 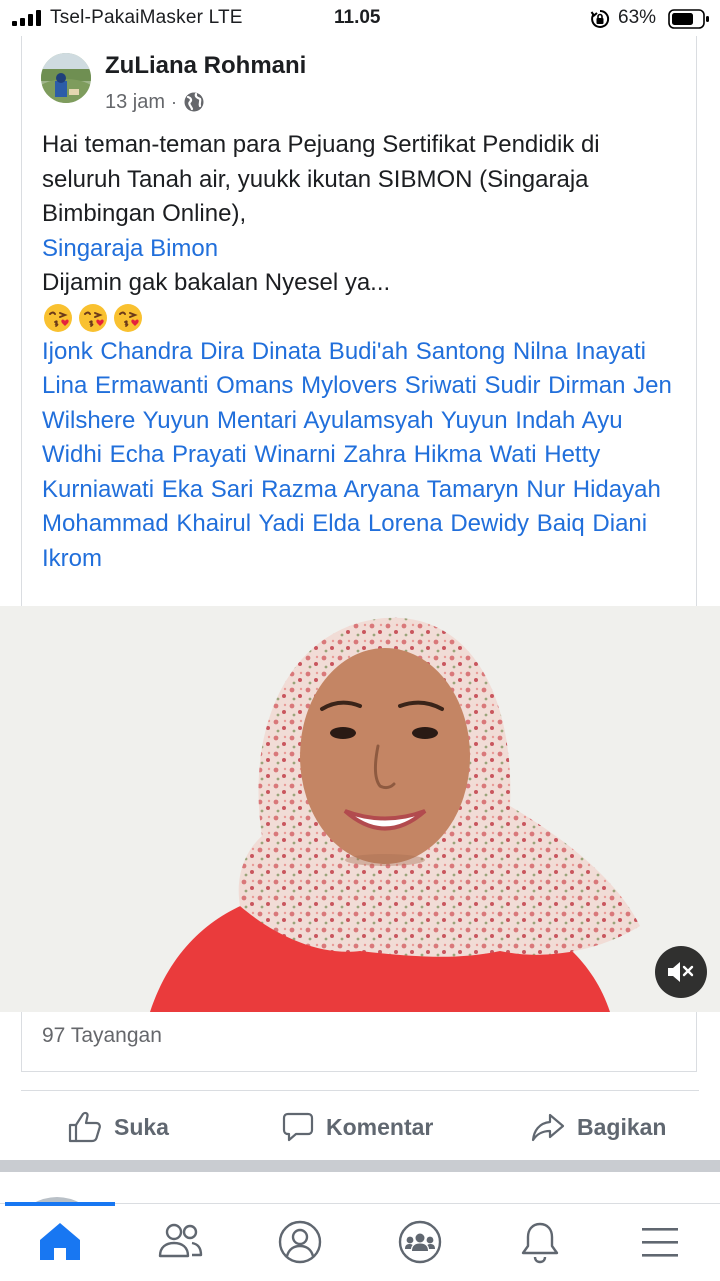 I want to click on author-avatar, so click(x=66, y=78).